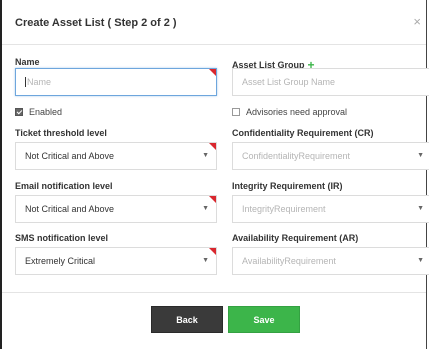 Image resolution: width=429 pixels, height=349 pixels. I want to click on availability-select: AvailabilityRequirement ▼, so click(330, 261).